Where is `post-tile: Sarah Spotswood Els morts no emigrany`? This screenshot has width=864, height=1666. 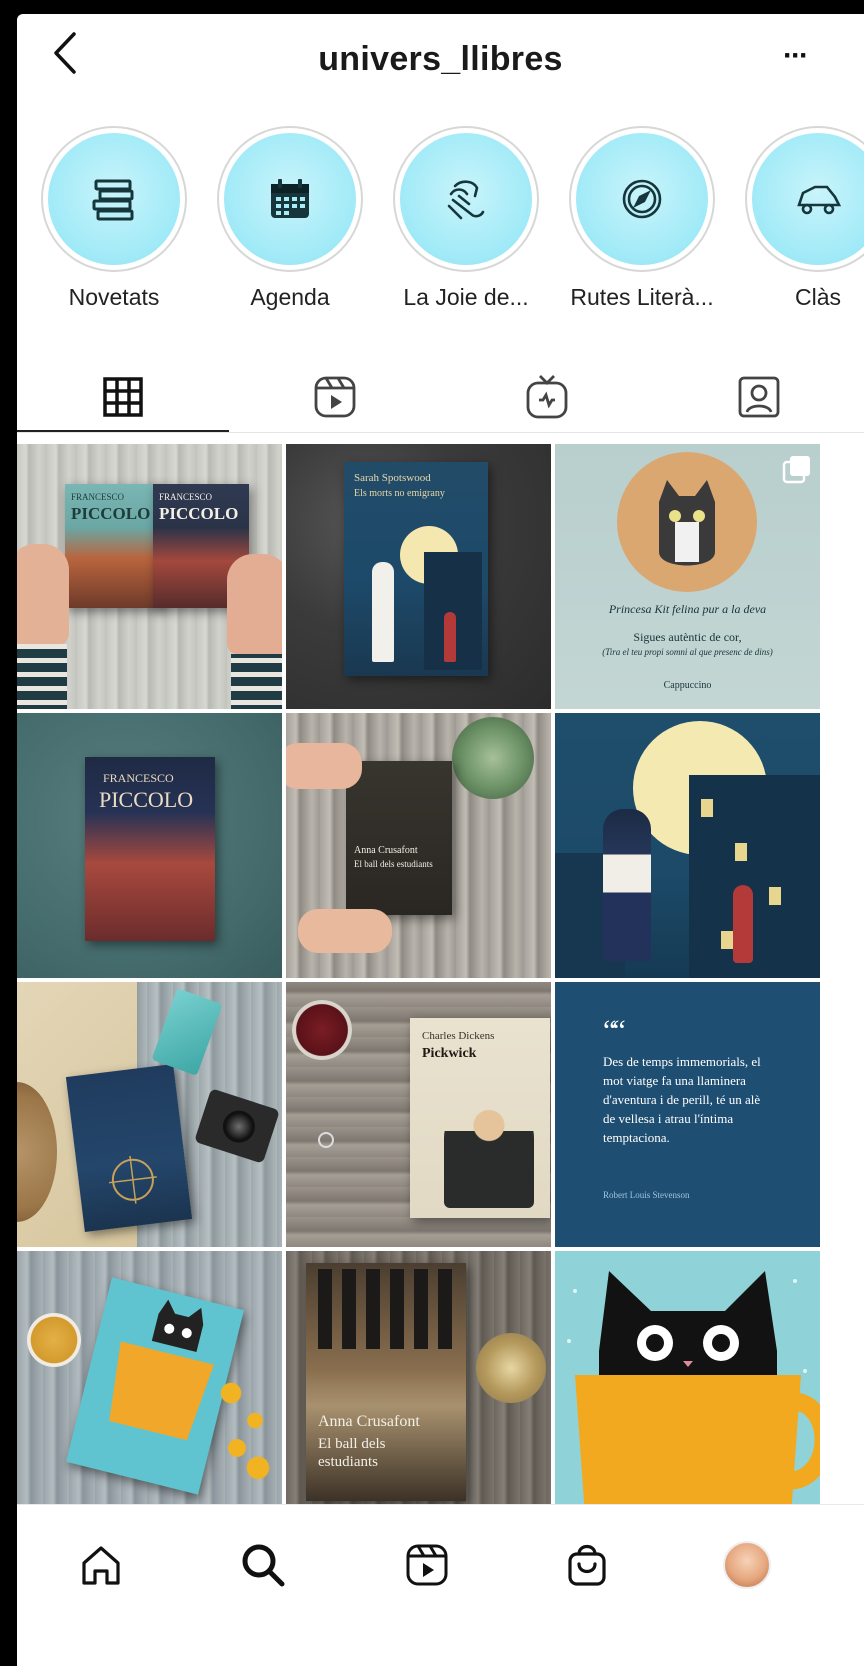
post-tile: Sarah Spotswood Els morts no emigrany is located at coordinates (418, 576).